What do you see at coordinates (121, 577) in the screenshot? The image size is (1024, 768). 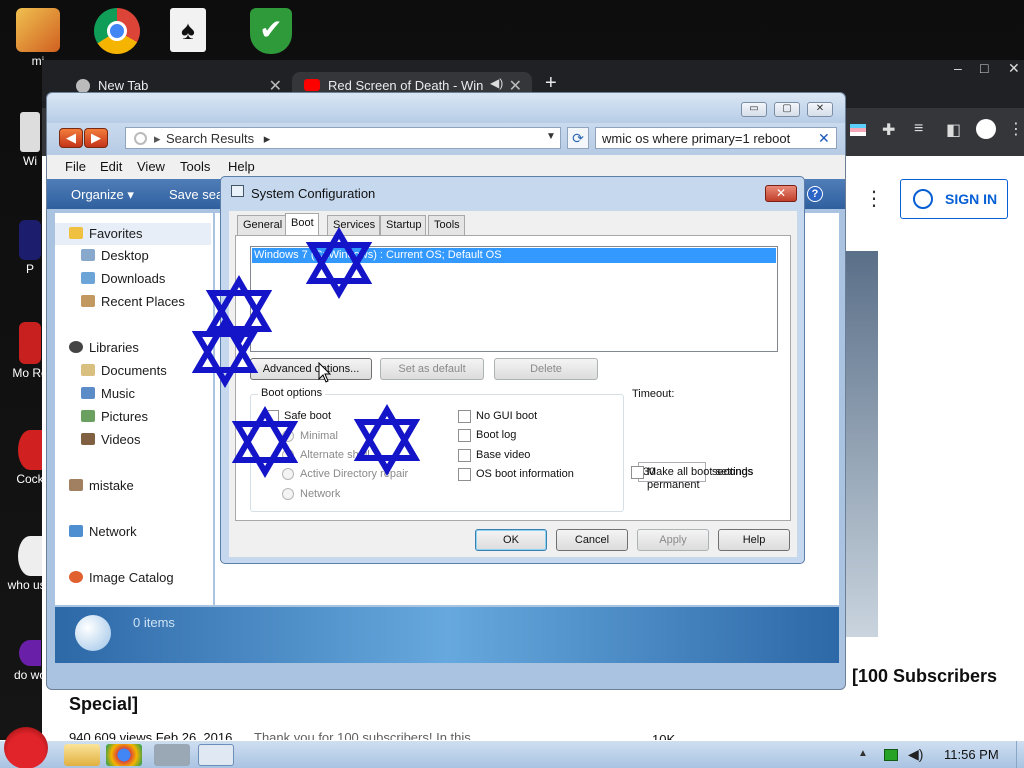 I see `sidebar-item-image-catalog: Image Catalog` at bounding box center [121, 577].